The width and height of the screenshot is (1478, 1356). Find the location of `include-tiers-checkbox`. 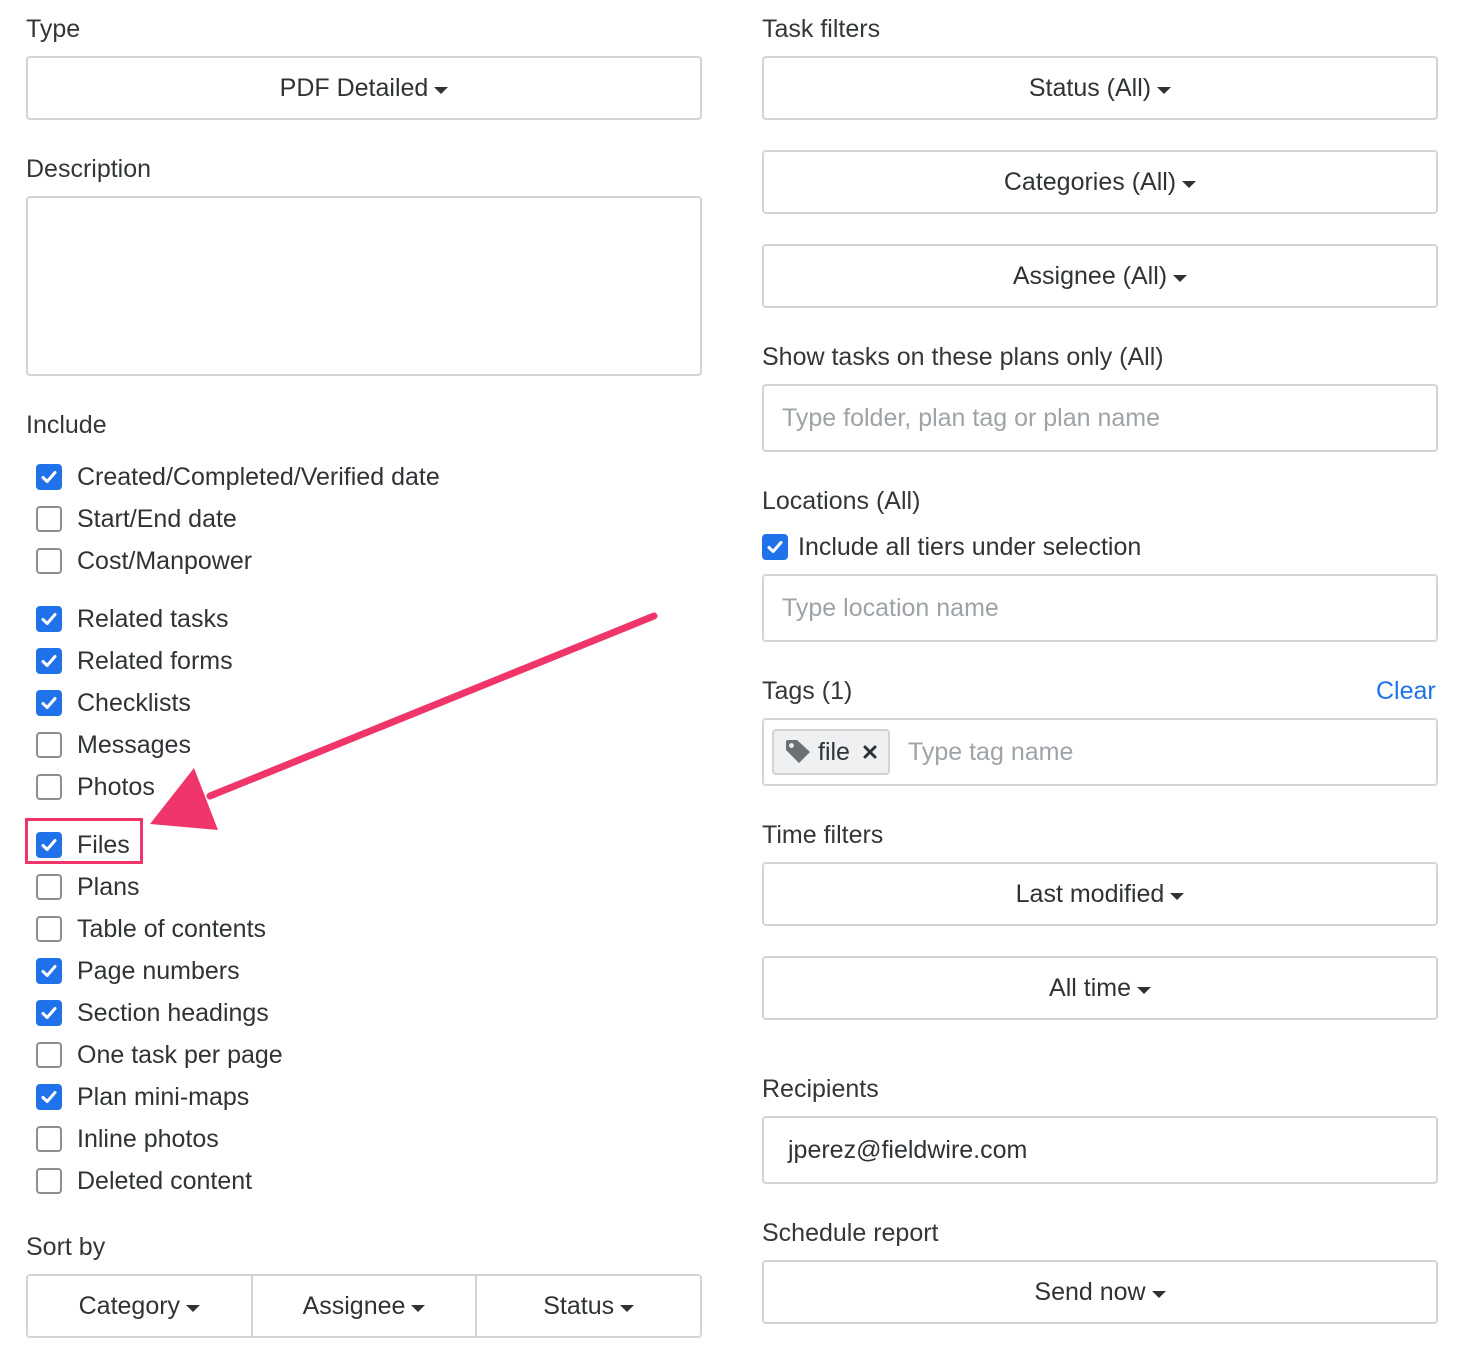

include-tiers-checkbox is located at coordinates (775, 547).